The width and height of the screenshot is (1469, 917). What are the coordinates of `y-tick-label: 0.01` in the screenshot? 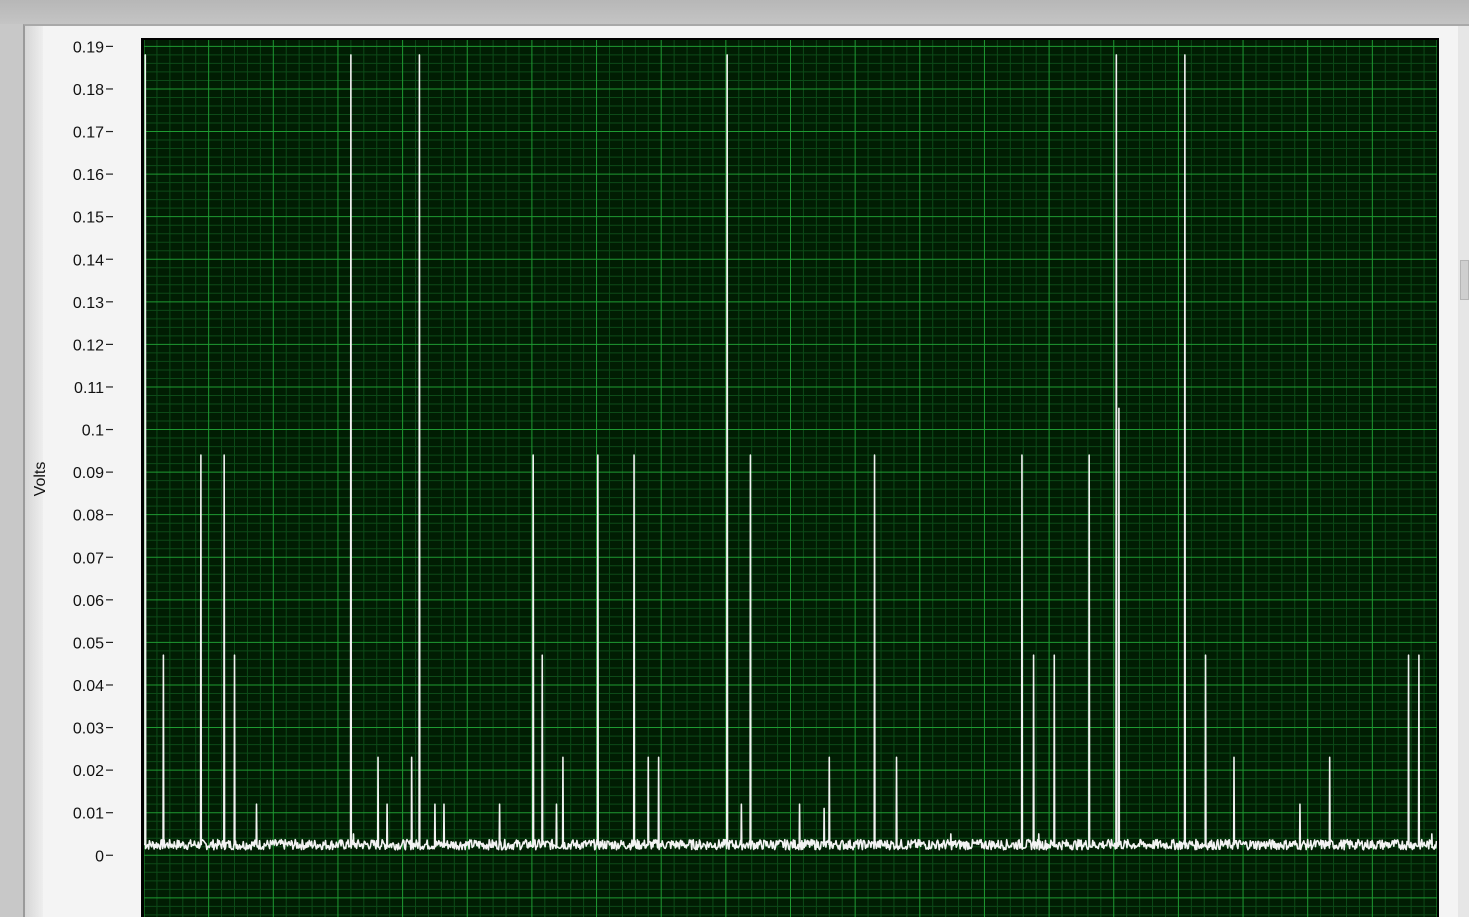 It's located at (88, 814).